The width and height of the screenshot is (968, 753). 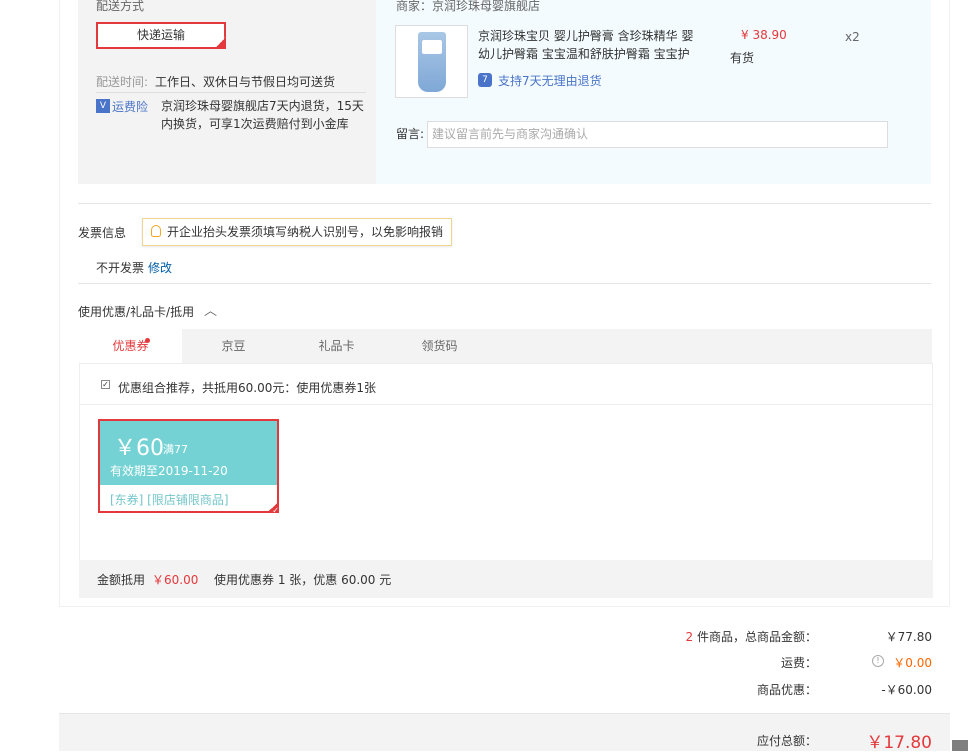 What do you see at coordinates (764, 35) in the screenshot?
I see `product-price: ¥ 38.90` at bounding box center [764, 35].